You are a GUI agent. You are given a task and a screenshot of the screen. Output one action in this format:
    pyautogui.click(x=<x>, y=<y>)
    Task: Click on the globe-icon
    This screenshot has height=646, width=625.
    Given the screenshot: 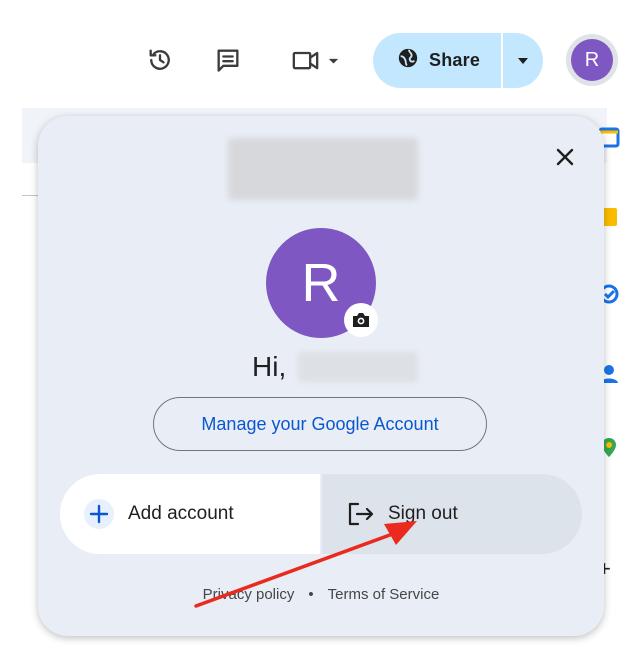 What is the action you would take?
    pyautogui.click(x=408, y=60)
    